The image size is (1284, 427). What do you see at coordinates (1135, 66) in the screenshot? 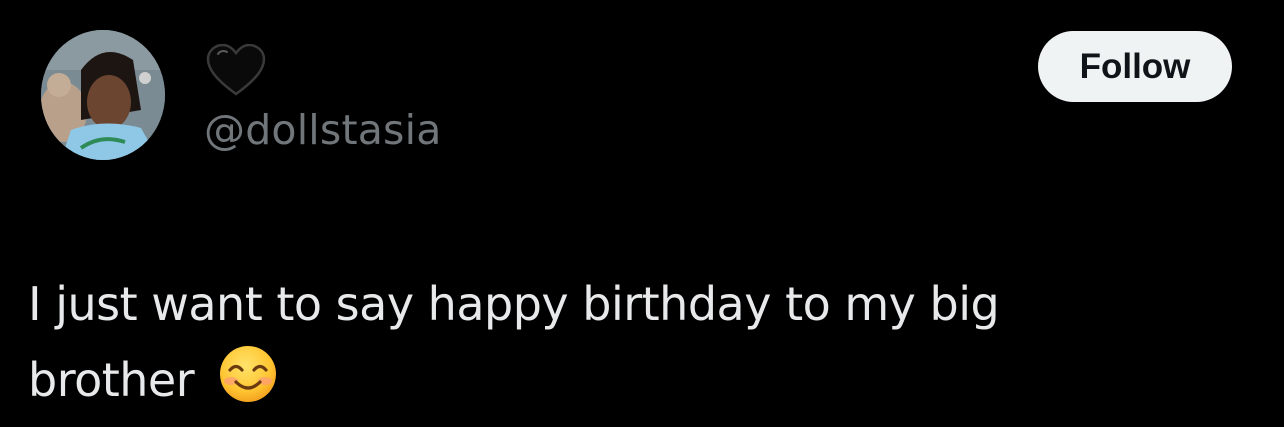
I see `follow-button: Follow` at bounding box center [1135, 66].